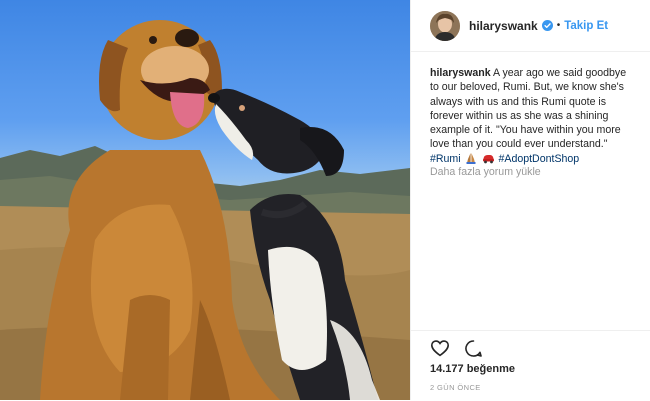  I want to click on heart-icon, so click(440, 348).